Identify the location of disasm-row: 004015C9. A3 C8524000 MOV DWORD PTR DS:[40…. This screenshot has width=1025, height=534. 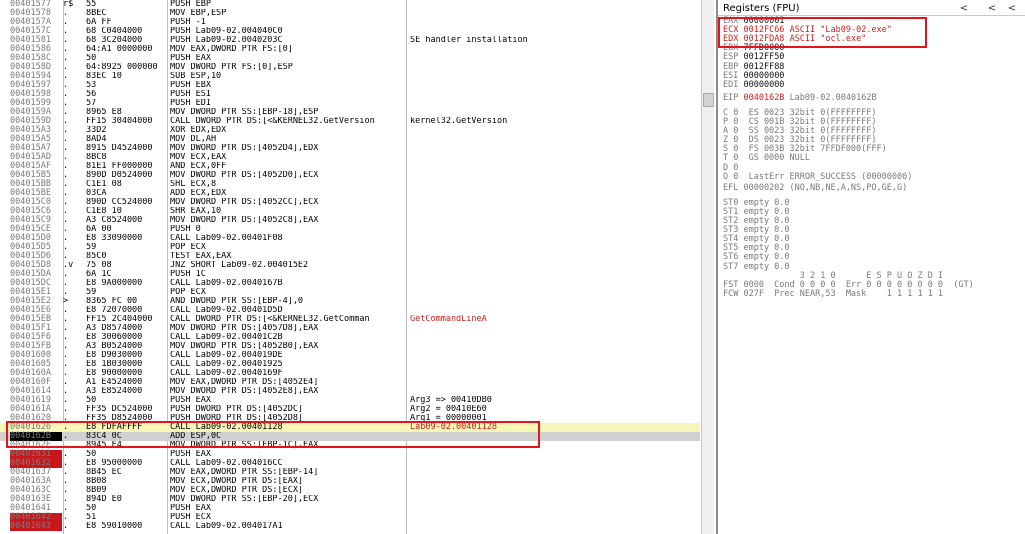
(350, 220).